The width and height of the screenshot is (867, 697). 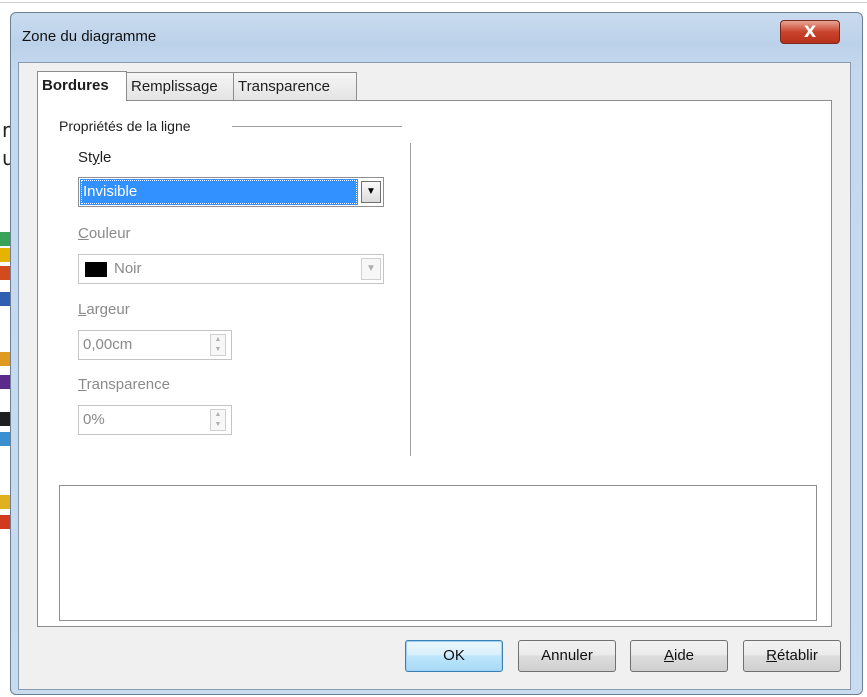 What do you see at coordinates (433, 2) in the screenshot?
I see `grid-line` at bounding box center [433, 2].